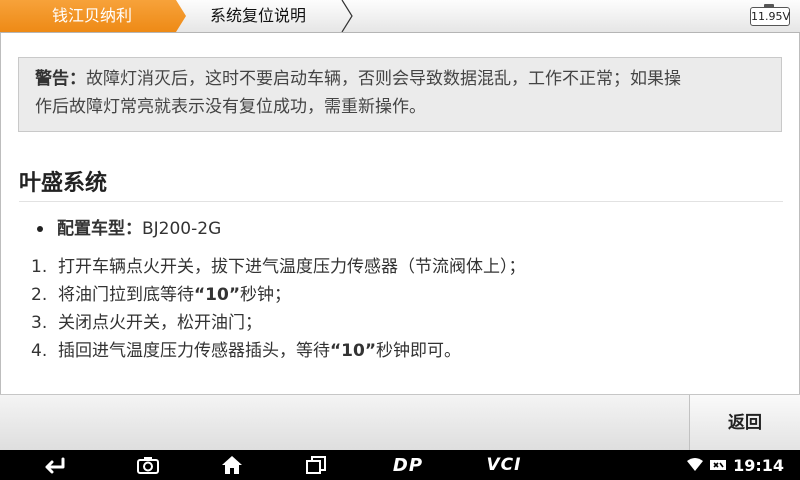 The height and width of the screenshot is (480, 800). What do you see at coordinates (401, 201) in the screenshot?
I see `section-divider` at bounding box center [401, 201].